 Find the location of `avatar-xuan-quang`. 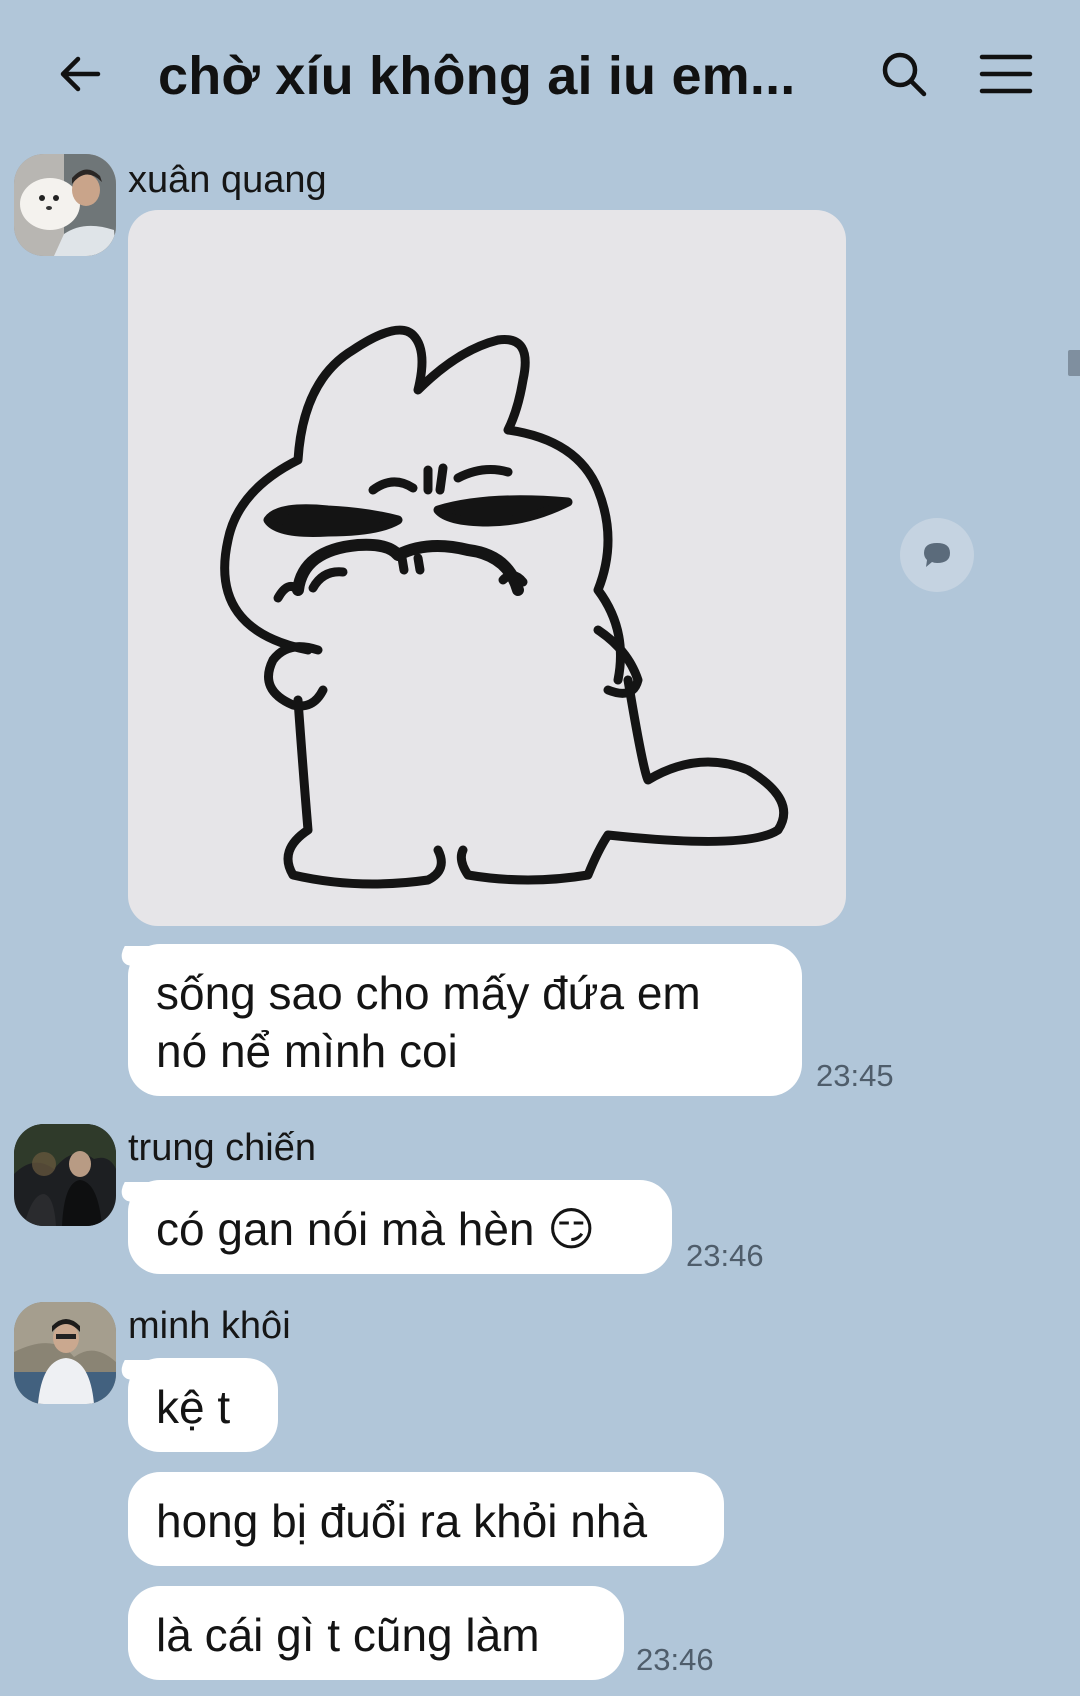

avatar-xuan-quang is located at coordinates (65, 205).